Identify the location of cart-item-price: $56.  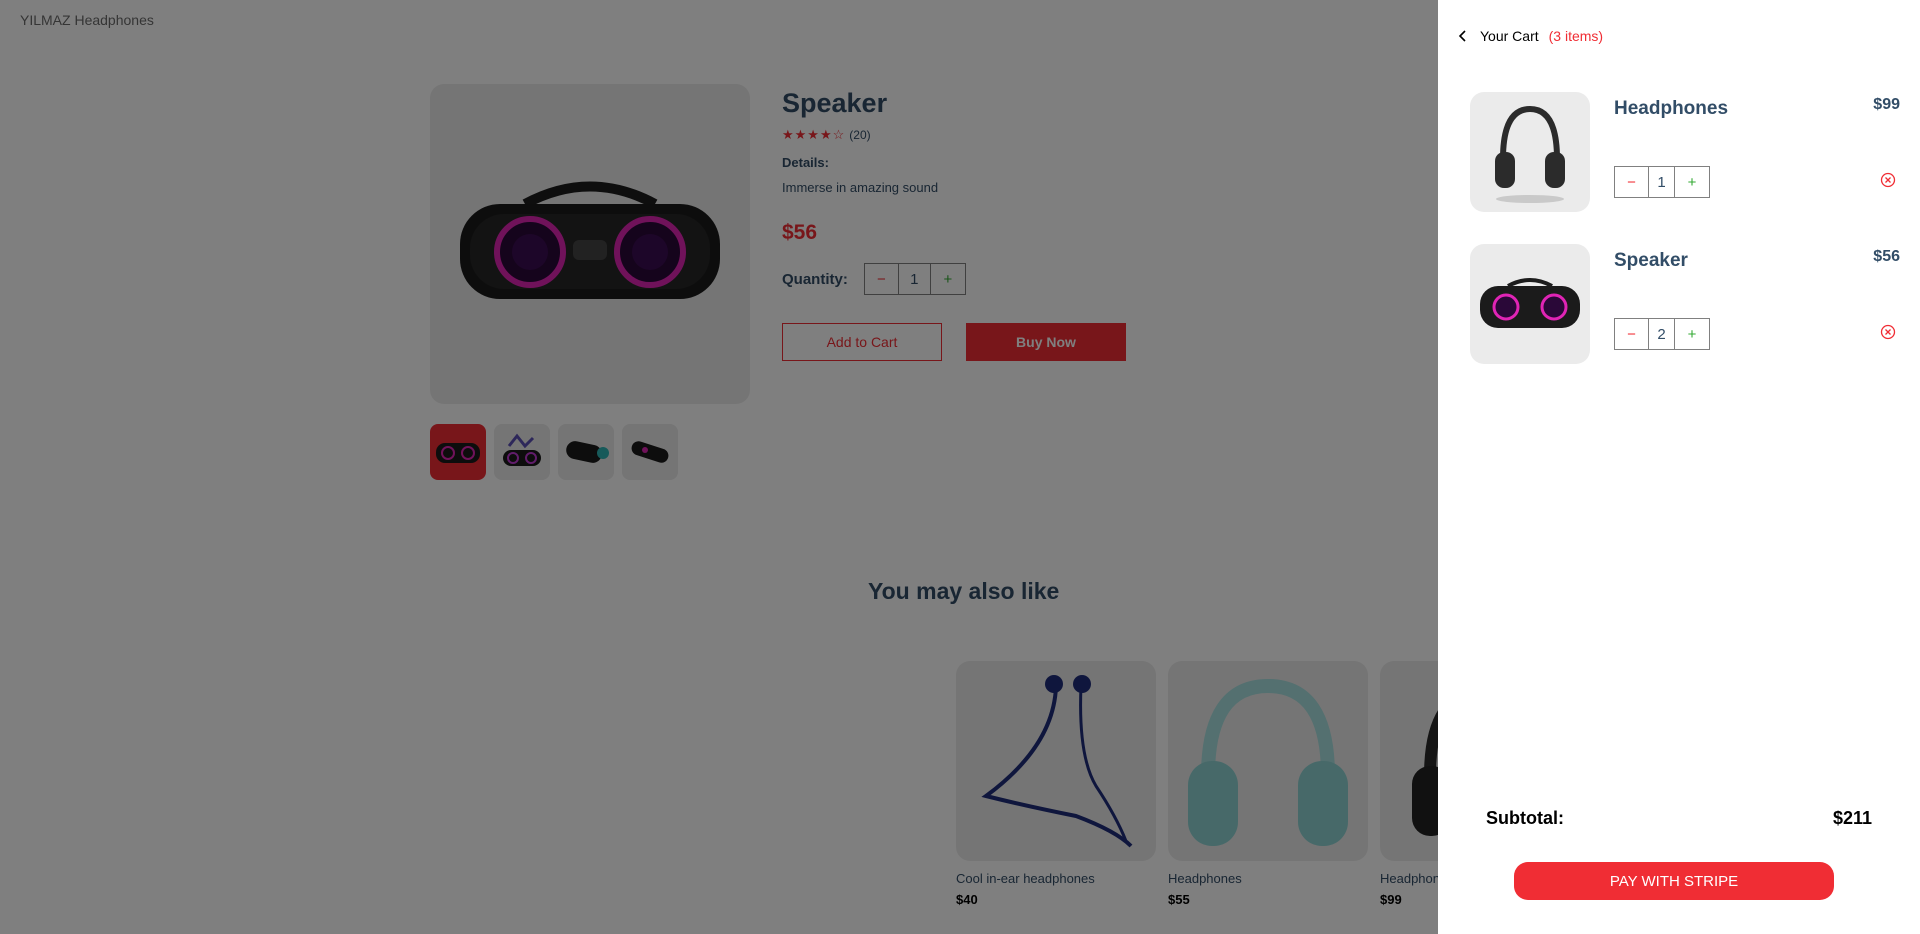
(1886, 256).